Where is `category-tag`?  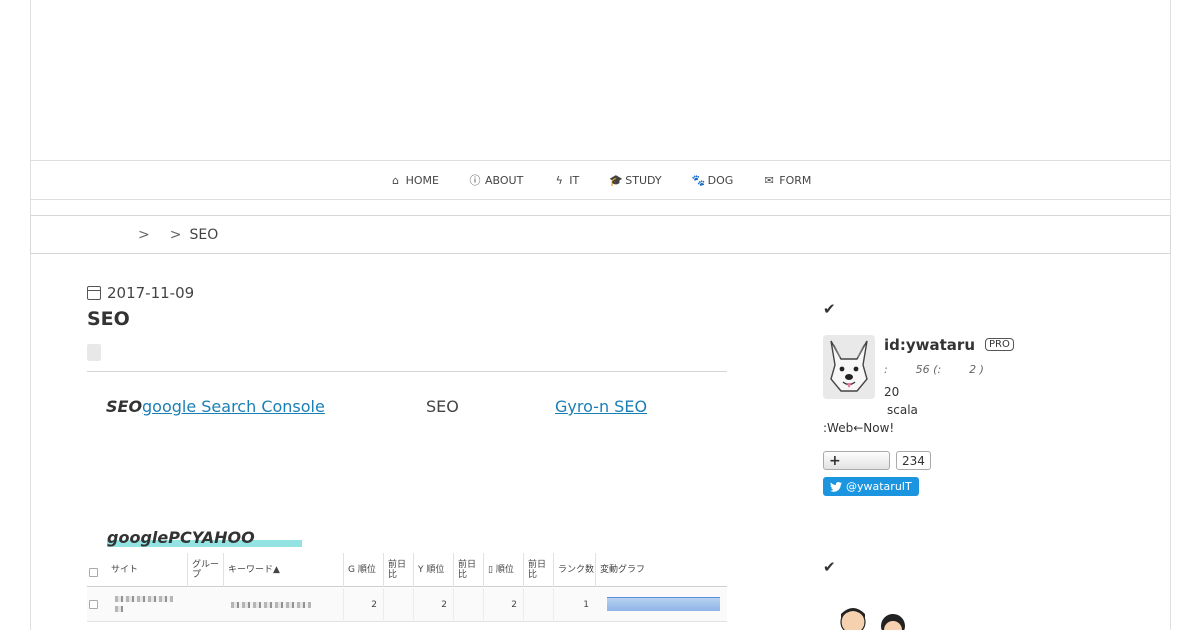
category-tag is located at coordinates (94, 352).